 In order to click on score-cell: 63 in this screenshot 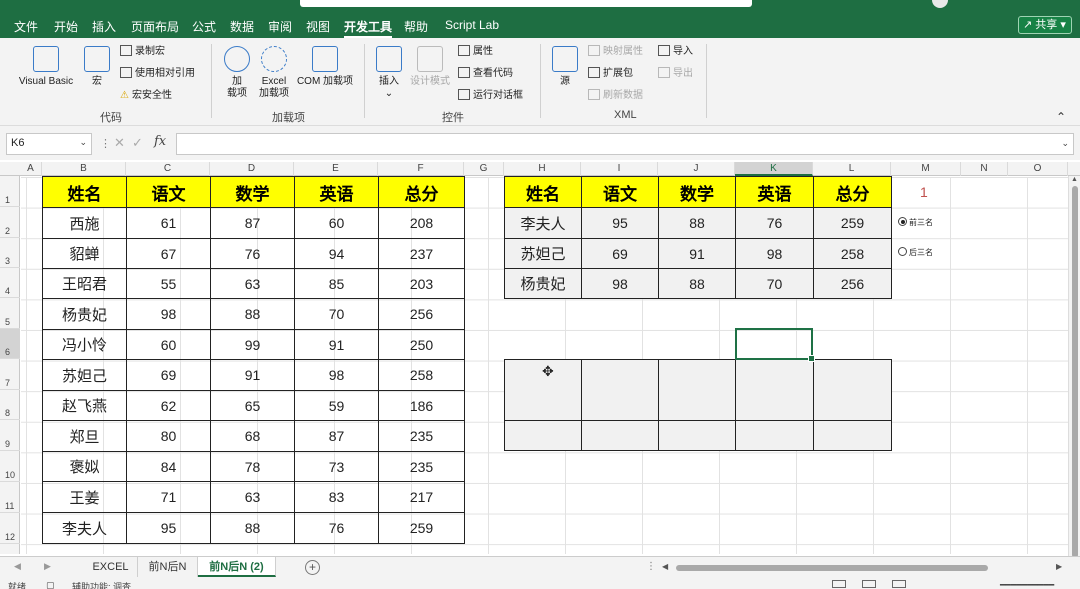, I will do `click(252, 283)`.